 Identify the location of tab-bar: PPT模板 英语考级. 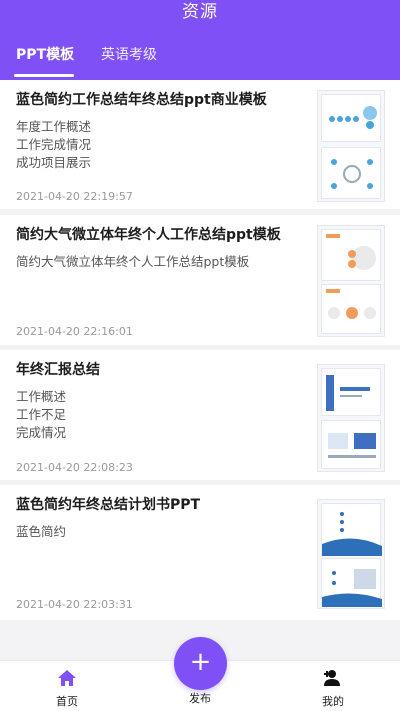
(200, 60).